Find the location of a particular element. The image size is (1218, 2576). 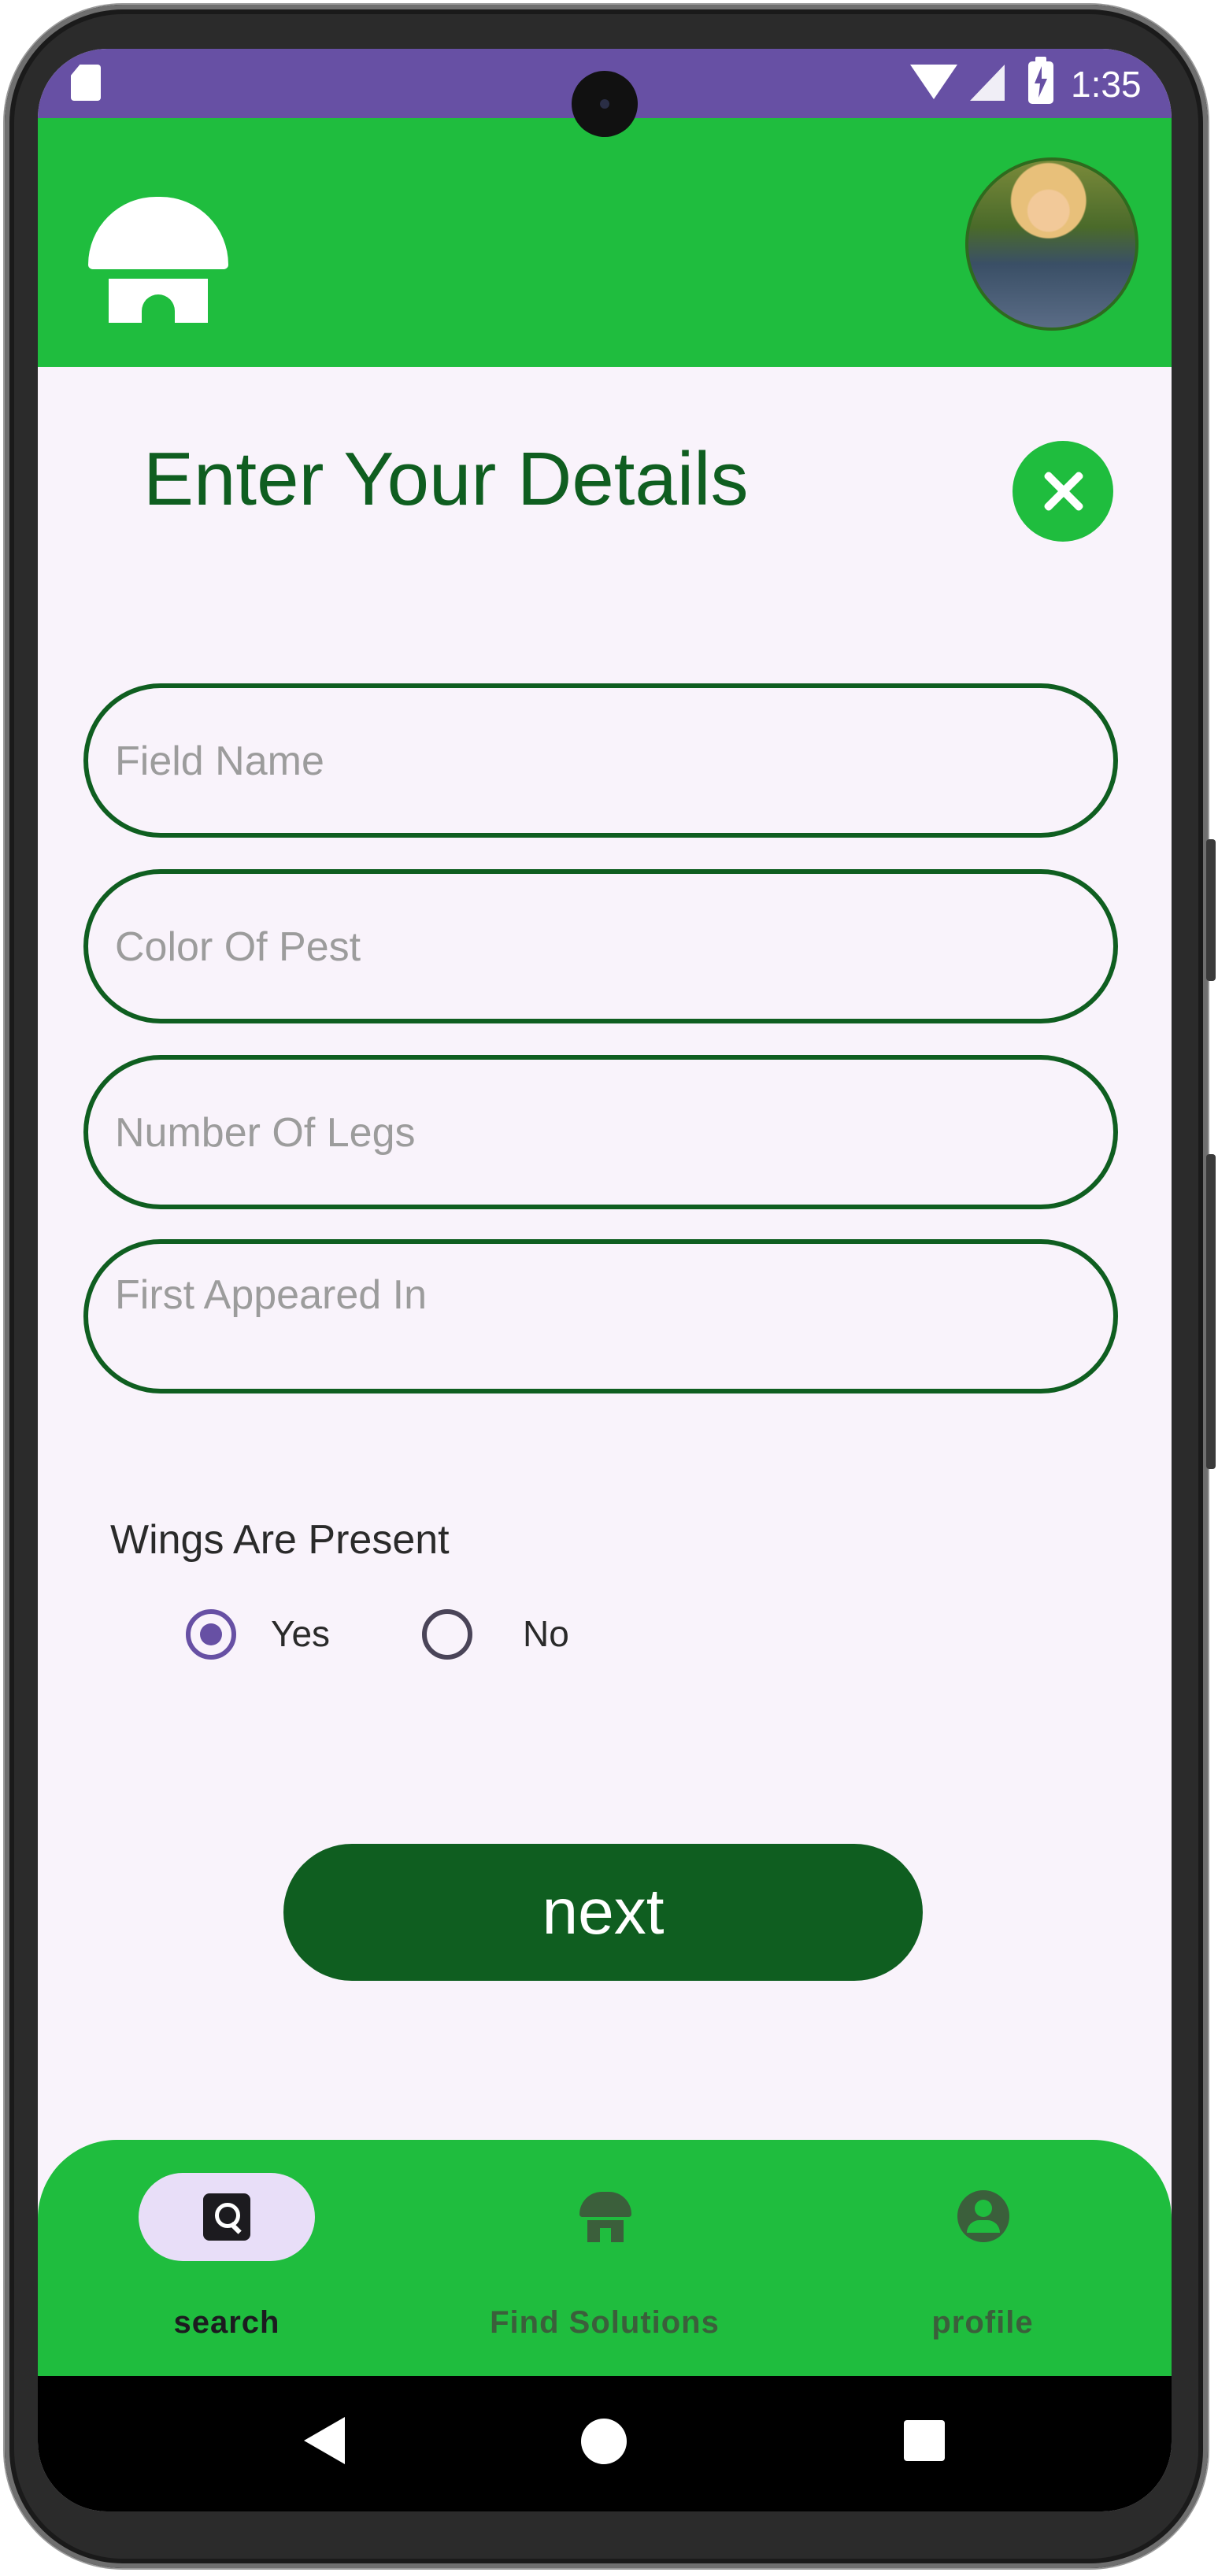

next-button: next is located at coordinates (603, 1912).